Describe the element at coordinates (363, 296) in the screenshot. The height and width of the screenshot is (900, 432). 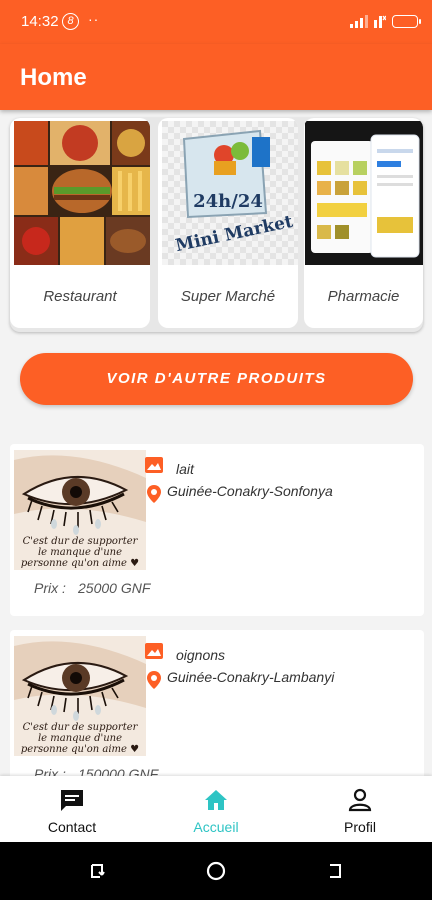
I see `category-label: Pharmacie` at that location.